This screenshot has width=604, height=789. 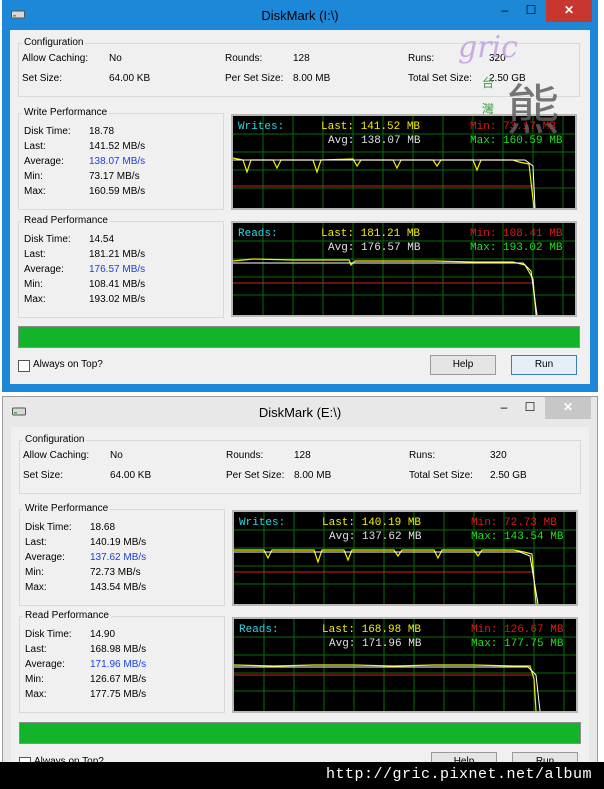 I want to click on writes-average, so click(x=386, y=577).